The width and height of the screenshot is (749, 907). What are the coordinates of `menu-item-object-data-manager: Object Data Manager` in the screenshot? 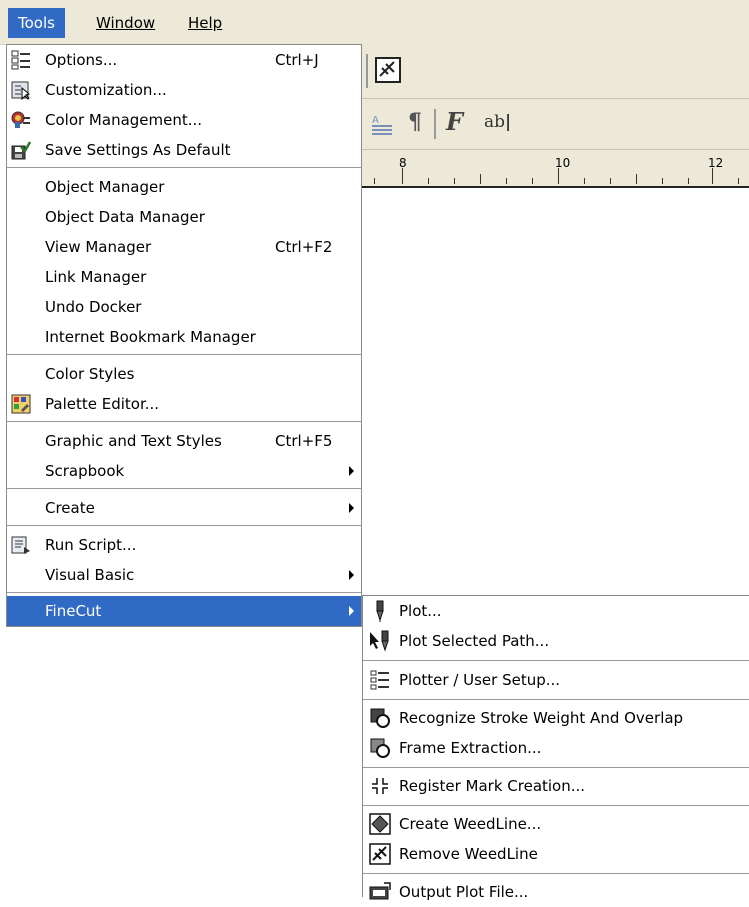 It's located at (184, 217).